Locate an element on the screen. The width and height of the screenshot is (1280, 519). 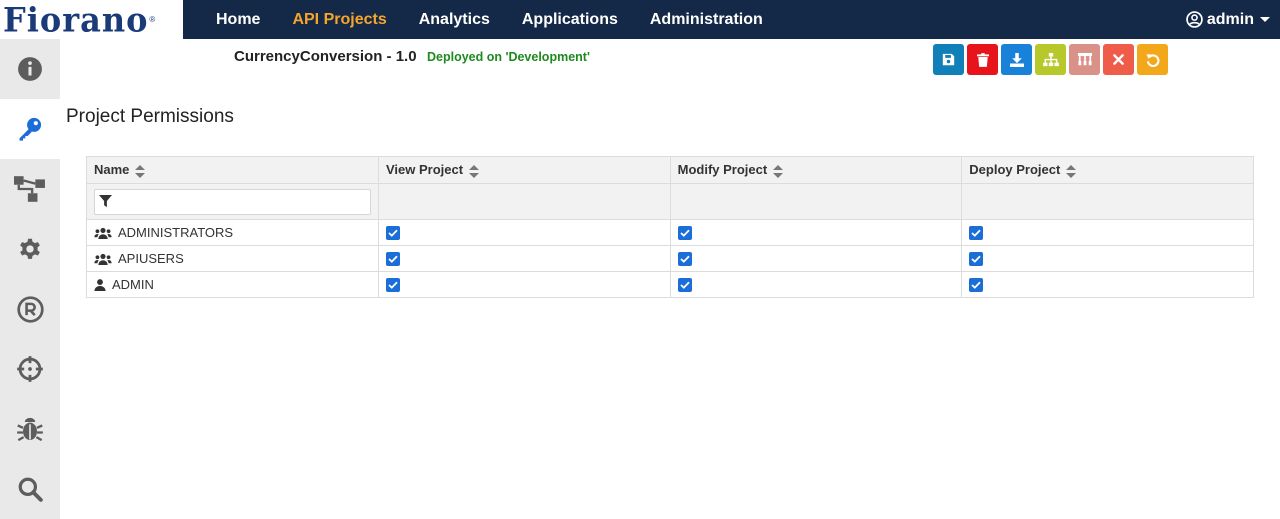
table-row: ADMINISTRATORS is located at coordinates (670, 232).